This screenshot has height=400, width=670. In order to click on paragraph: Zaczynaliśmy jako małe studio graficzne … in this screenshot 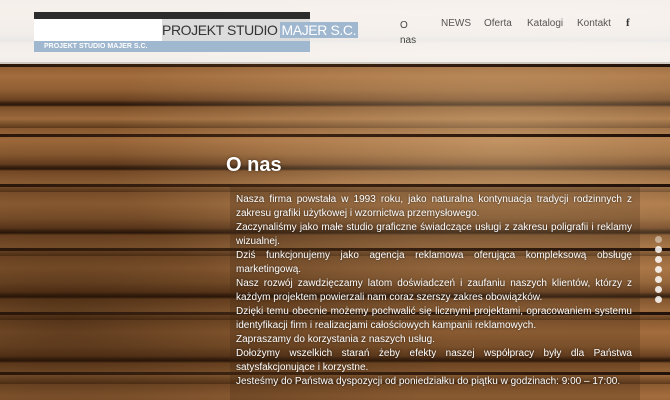, I will do `click(434, 234)`.